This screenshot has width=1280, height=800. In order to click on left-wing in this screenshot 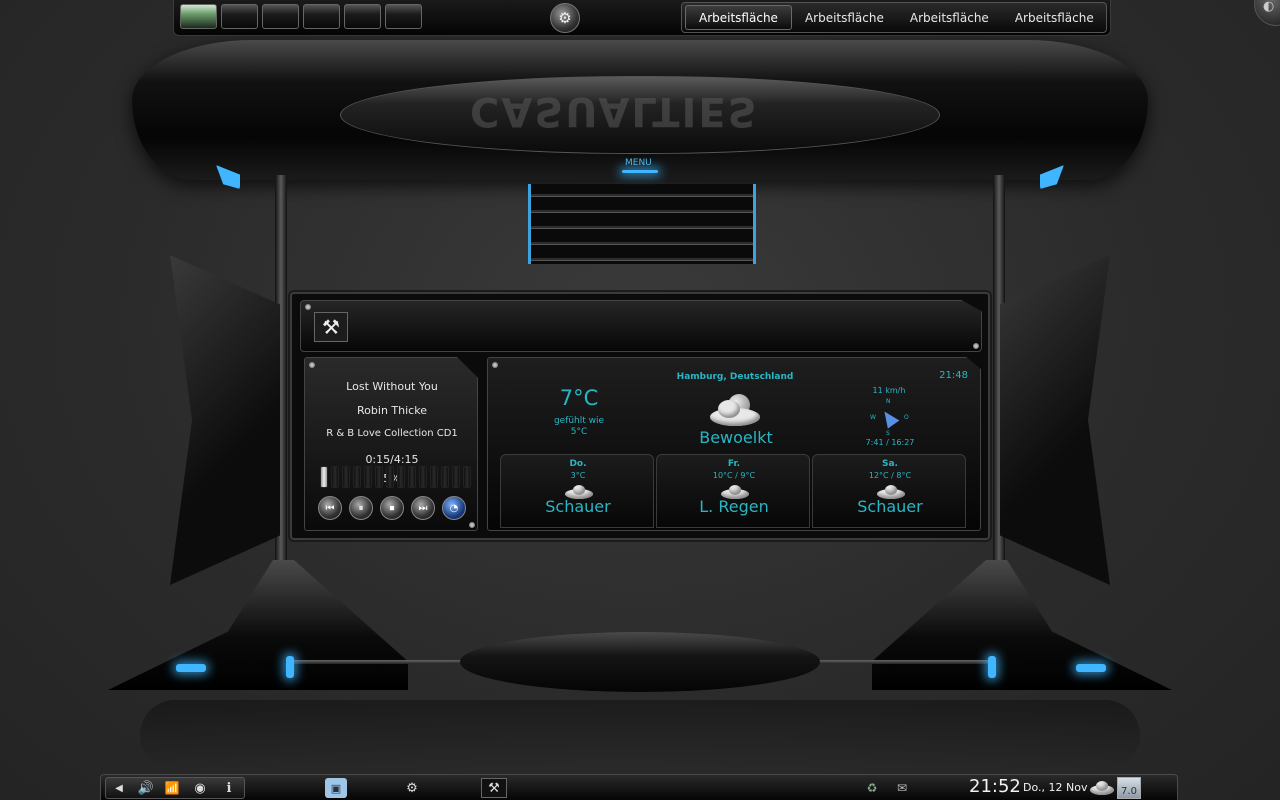, I will do `click(225, 420)`.